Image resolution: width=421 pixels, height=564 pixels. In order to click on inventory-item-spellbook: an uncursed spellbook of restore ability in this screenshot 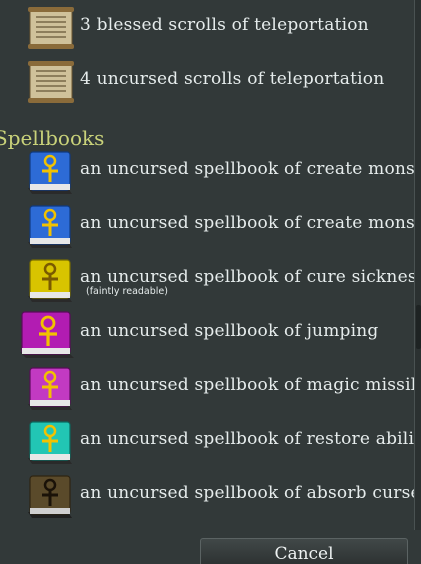, I will do `click(210, 442)`.